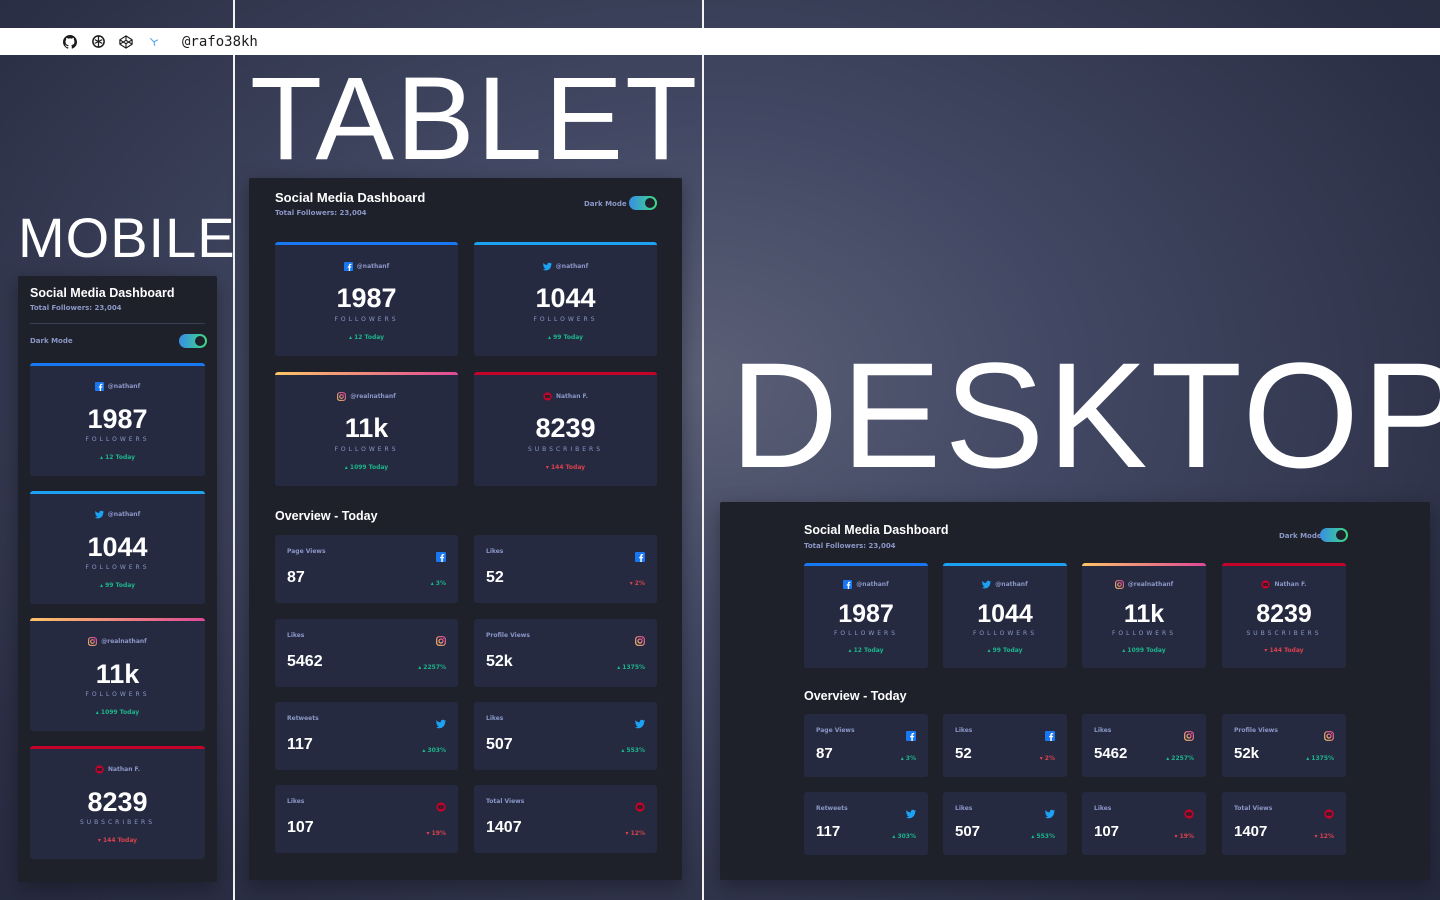 The height and width of the screenshot is (900, 1440). I want to click on overview-percent: ▴ 1375%, so click(1320, 758).